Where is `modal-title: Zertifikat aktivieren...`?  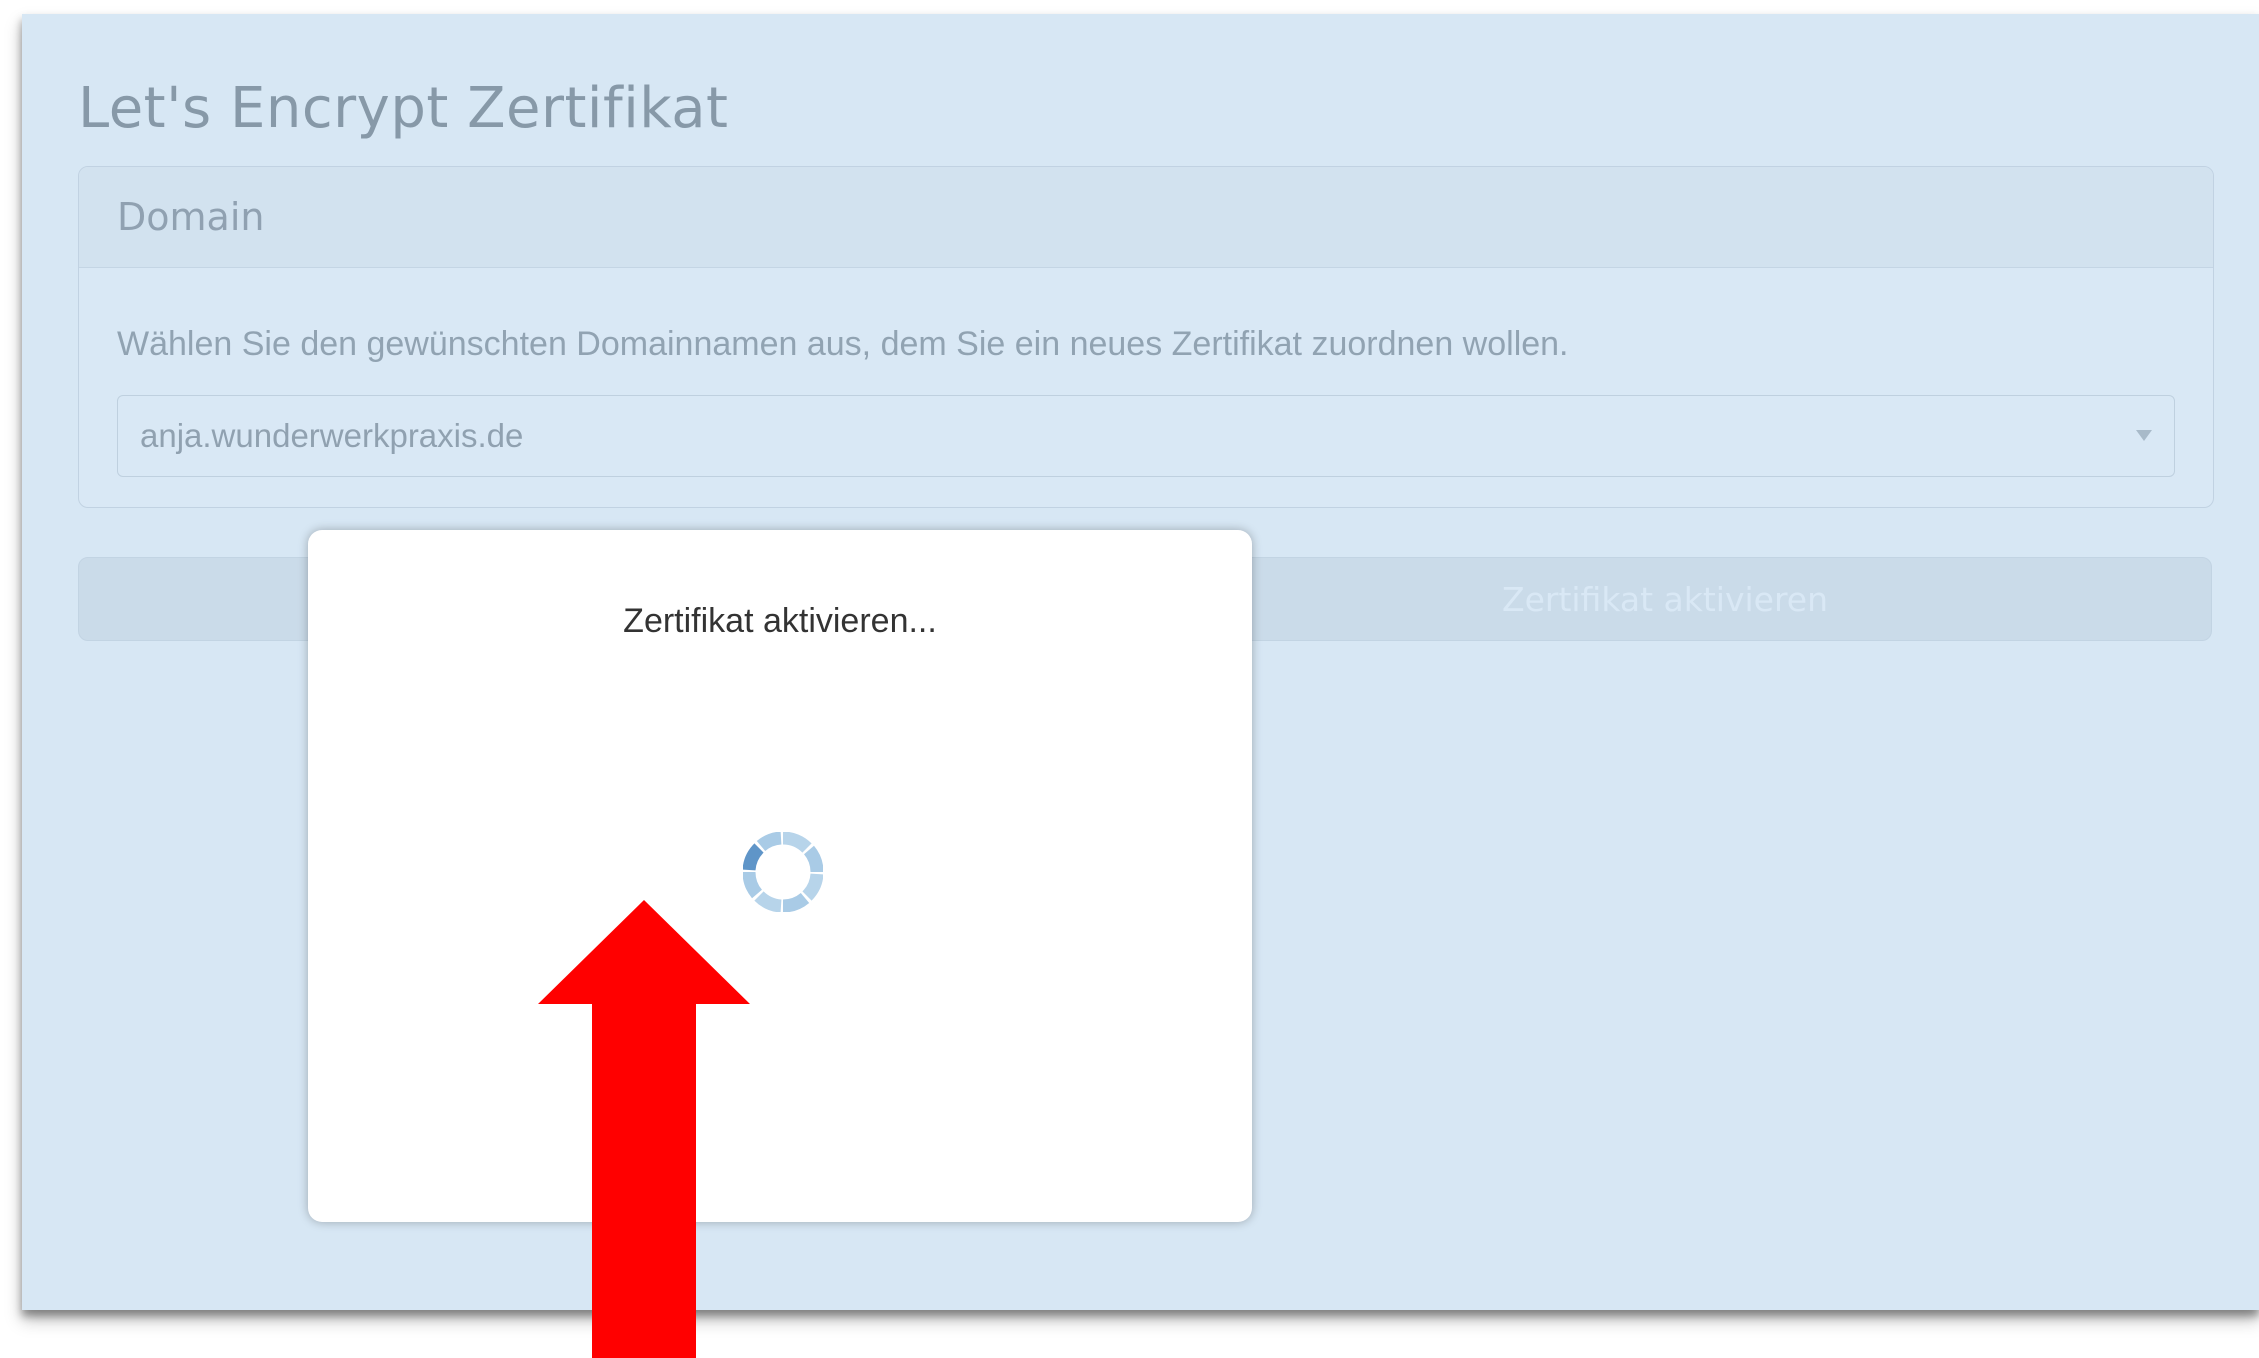 modal-title: Zertifikat aktivieren... is located at coordinates (780, 621).